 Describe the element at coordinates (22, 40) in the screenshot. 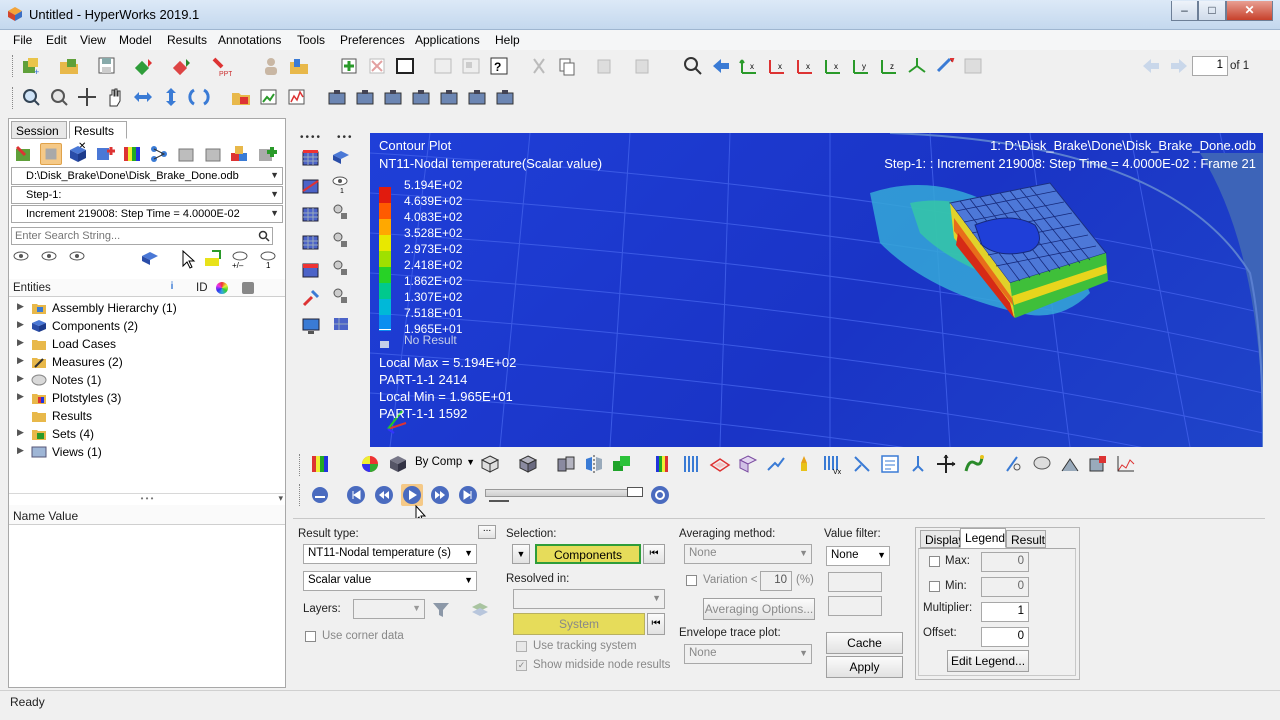

I see `menu-file: File` at that location.